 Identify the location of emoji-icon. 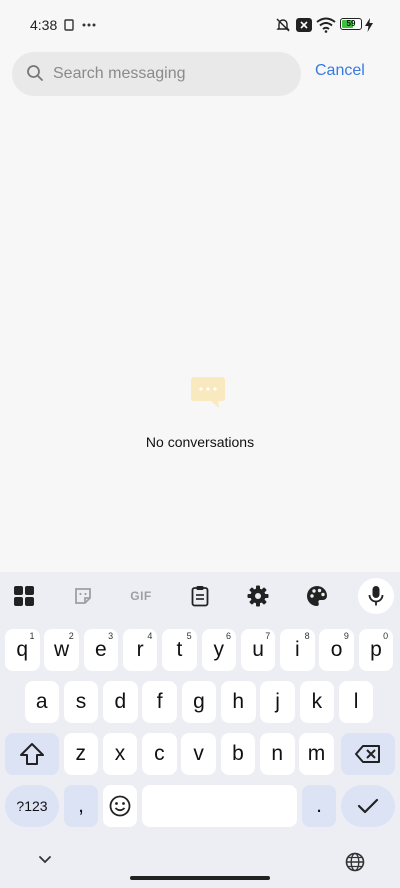
(120, 806).